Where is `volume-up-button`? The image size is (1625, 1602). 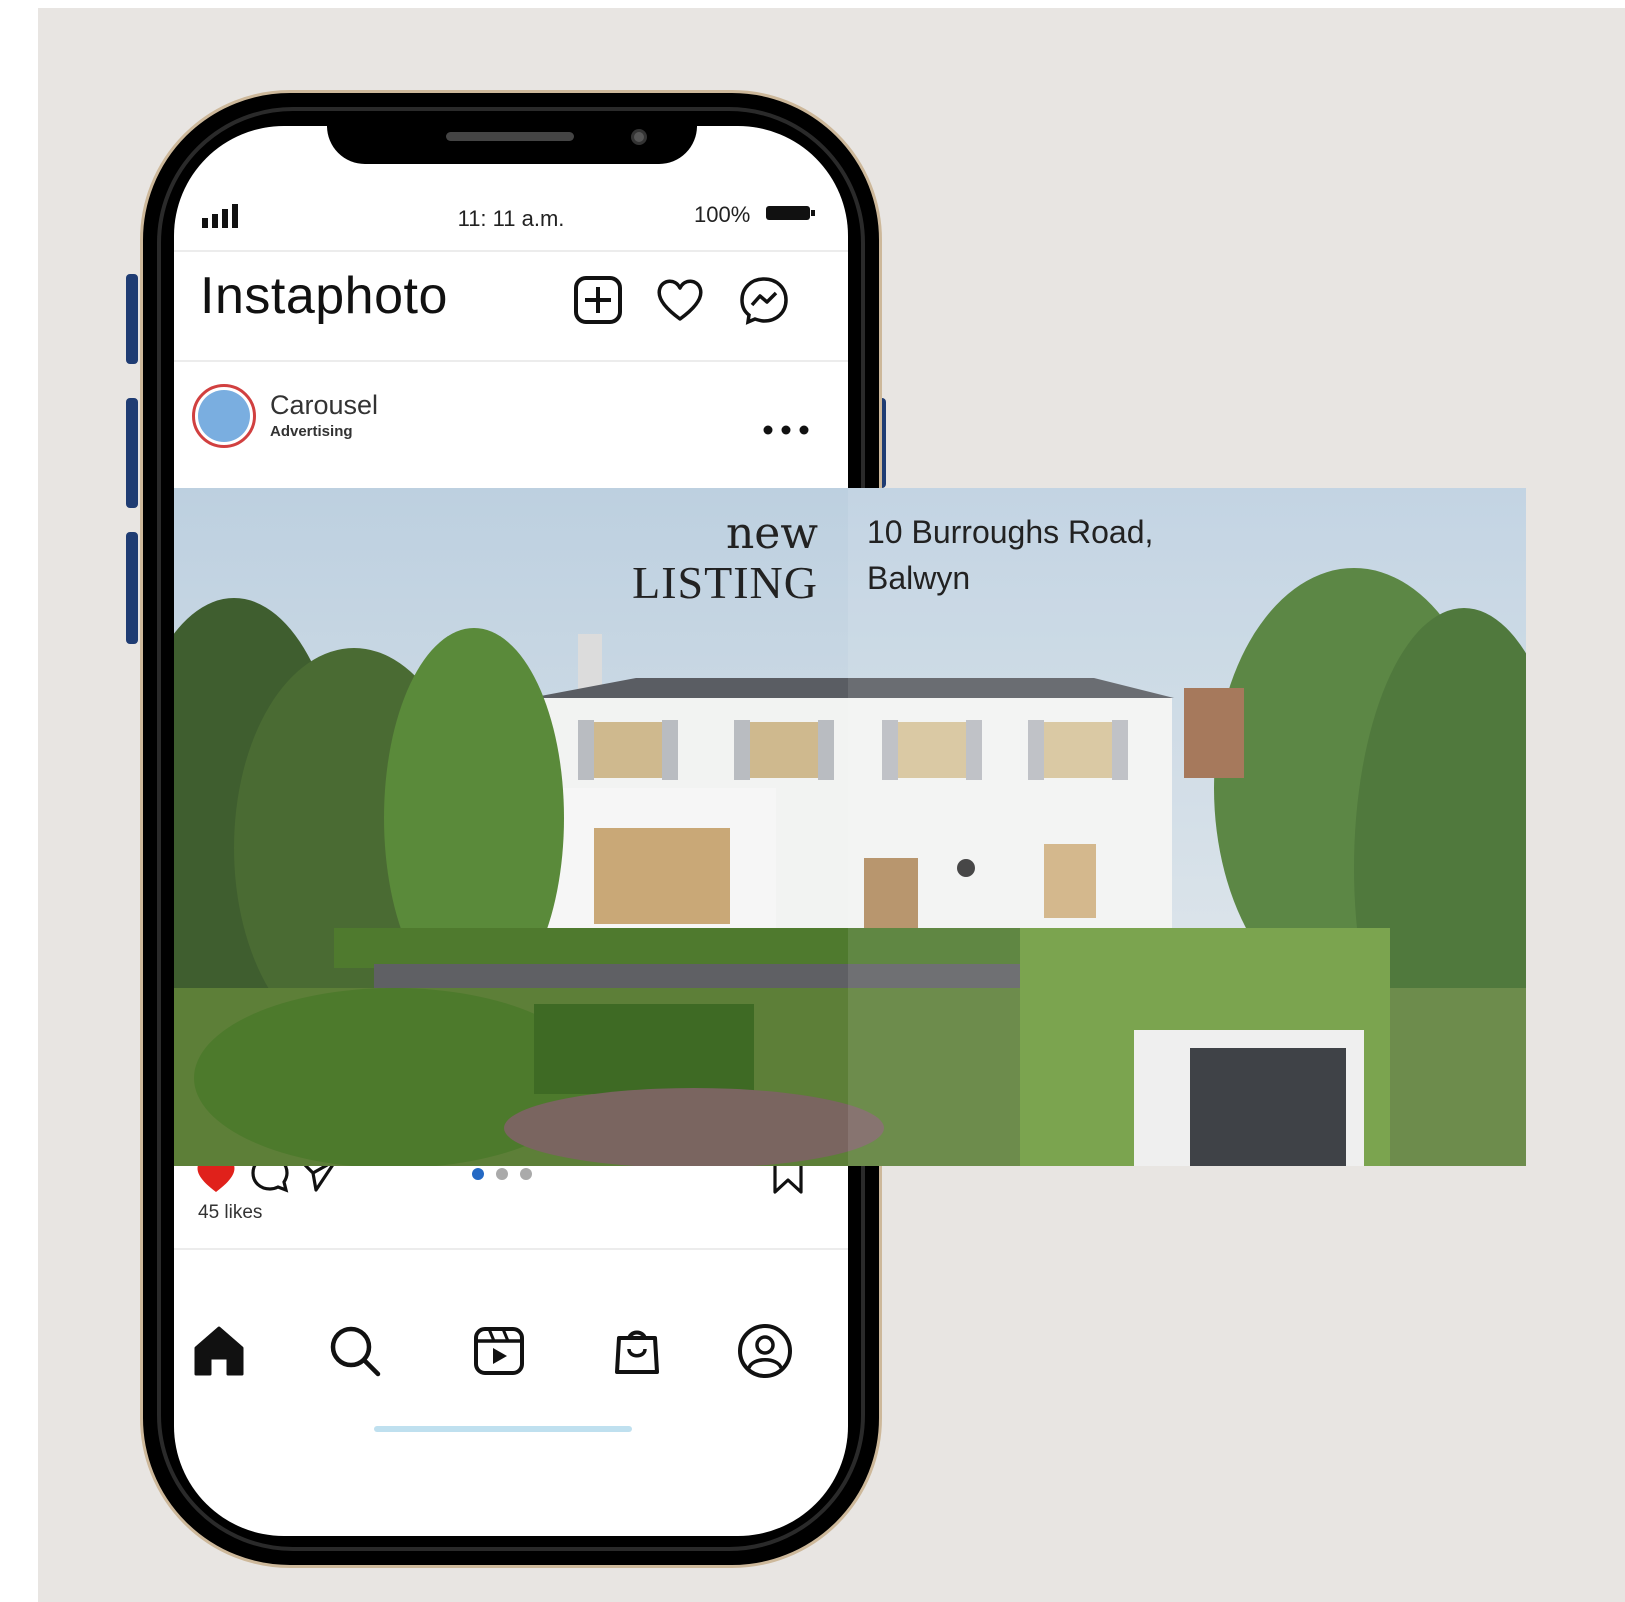 volume-up-button is located at coordinates (132, 453).